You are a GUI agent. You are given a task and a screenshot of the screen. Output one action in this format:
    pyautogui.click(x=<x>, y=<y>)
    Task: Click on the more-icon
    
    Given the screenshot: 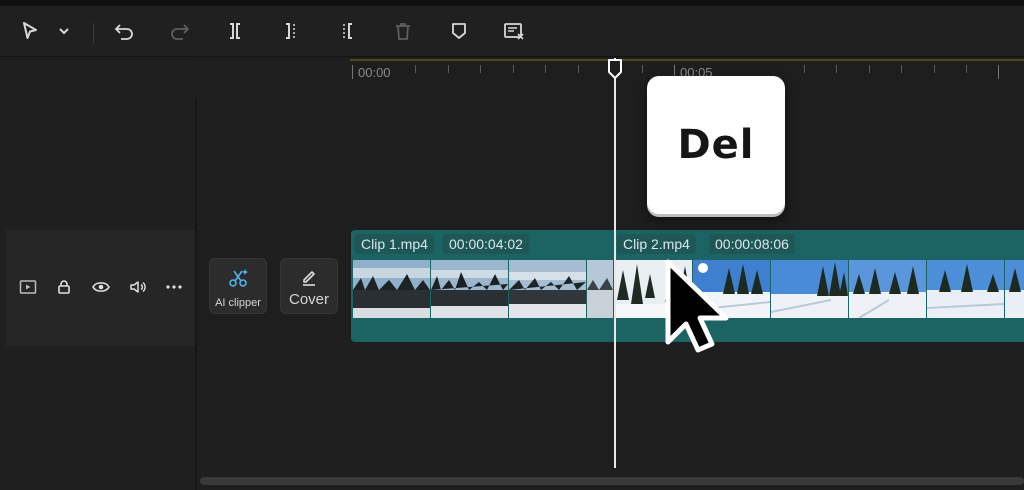 What is the action you would take?
    pyautogui.click(x=174, y=287)
    